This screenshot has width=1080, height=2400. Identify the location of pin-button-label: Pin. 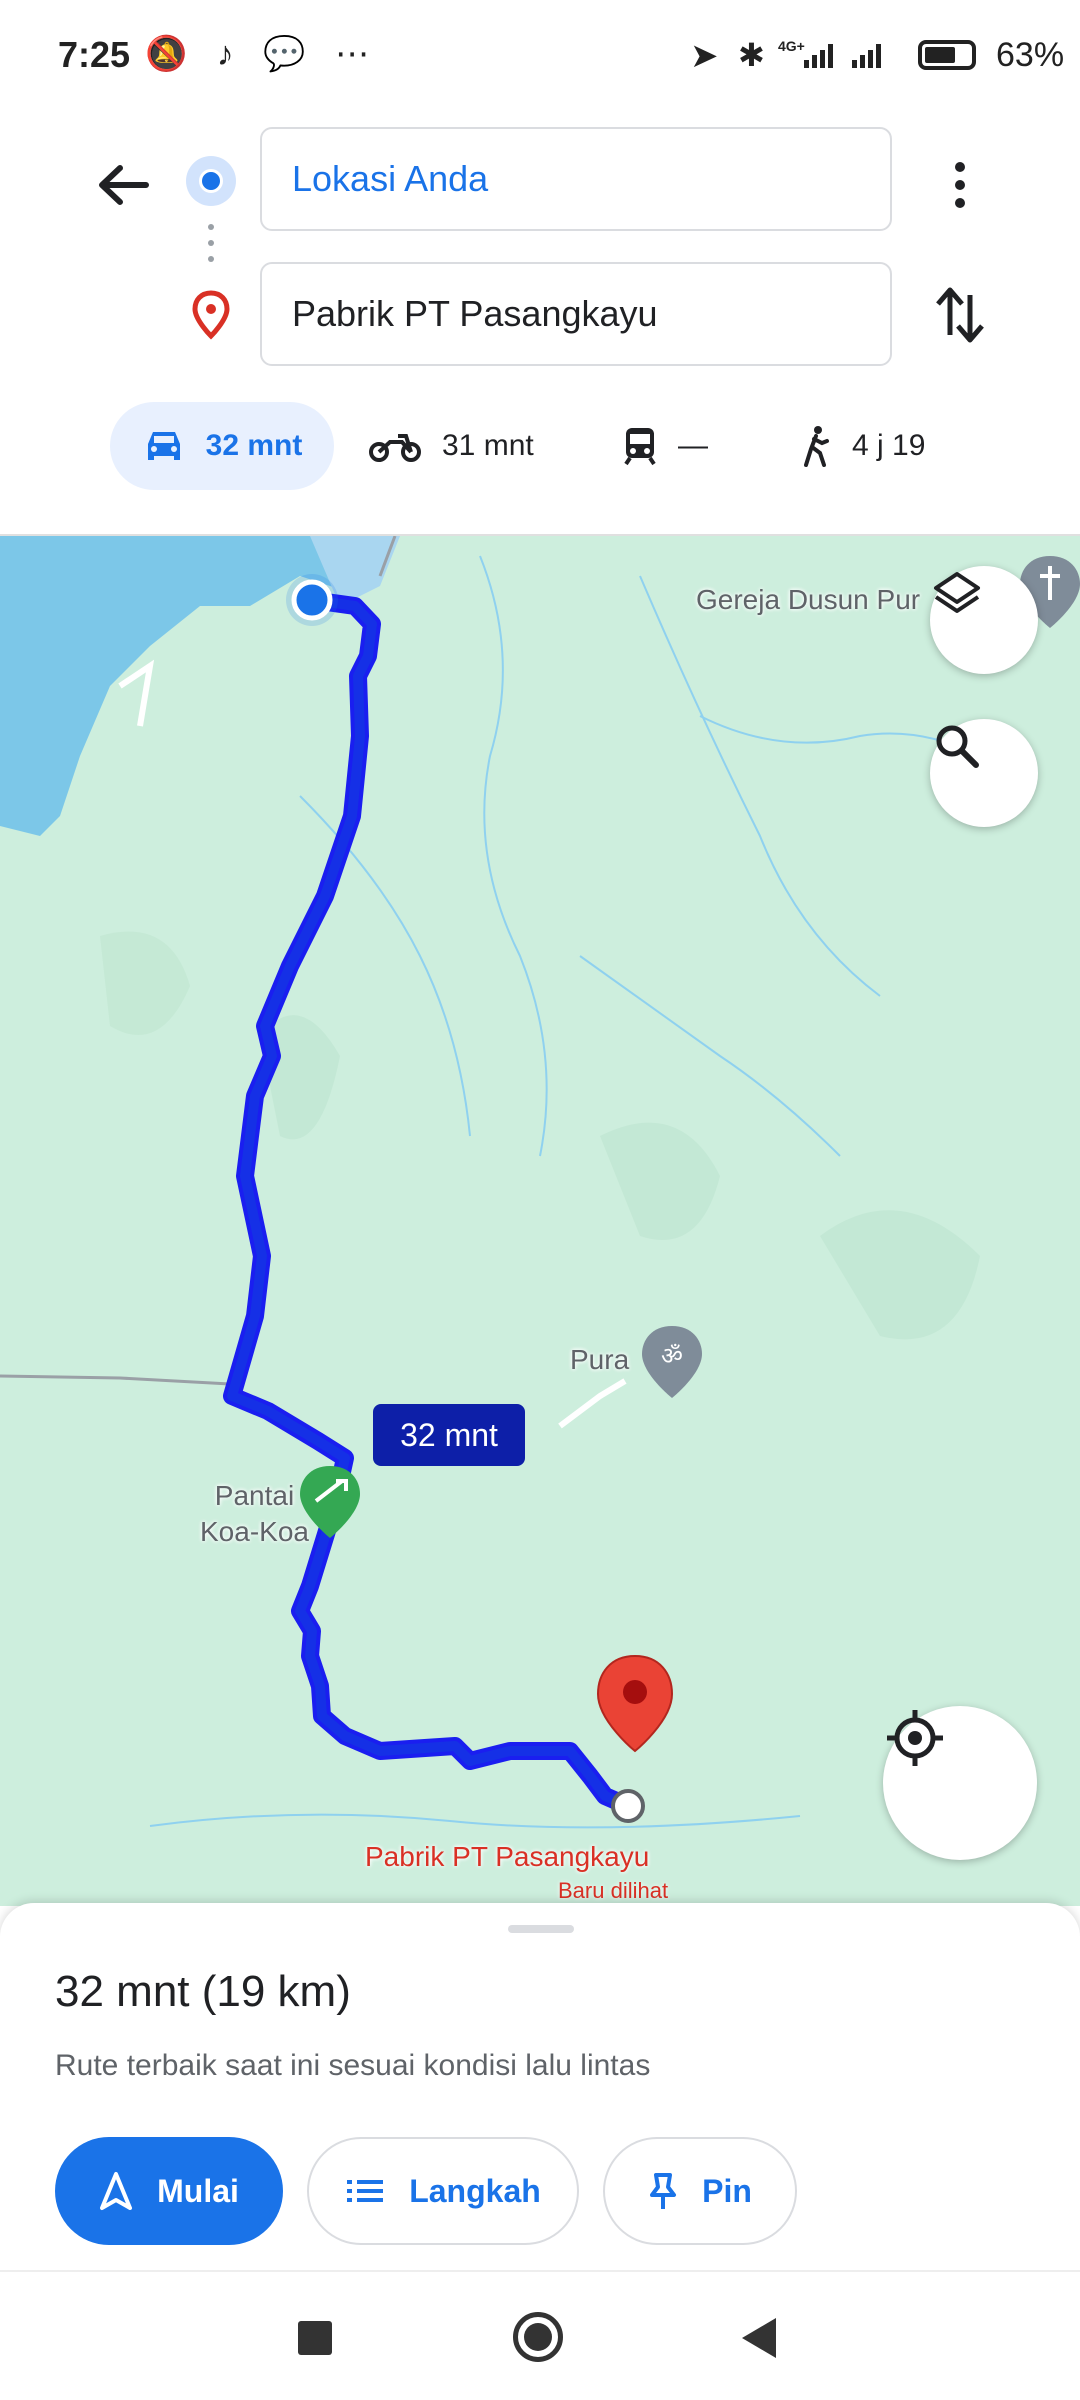
(727, 2190).